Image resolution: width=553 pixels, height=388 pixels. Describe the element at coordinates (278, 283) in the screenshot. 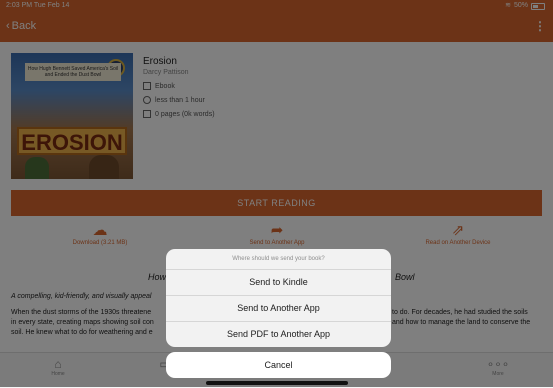

I see `send-to-kindle-option: Send to Kindle` at that location.